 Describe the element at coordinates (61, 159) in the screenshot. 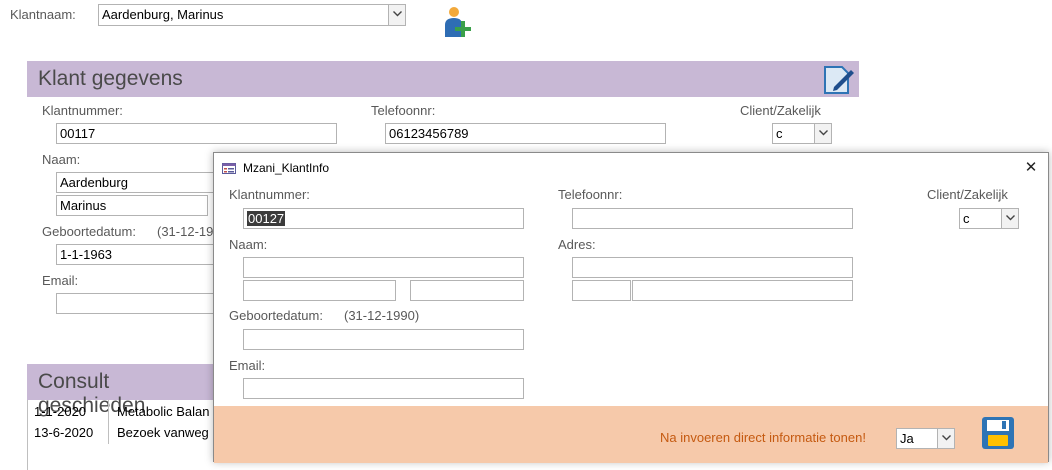

I see `naam-label: Naam:` at that location.